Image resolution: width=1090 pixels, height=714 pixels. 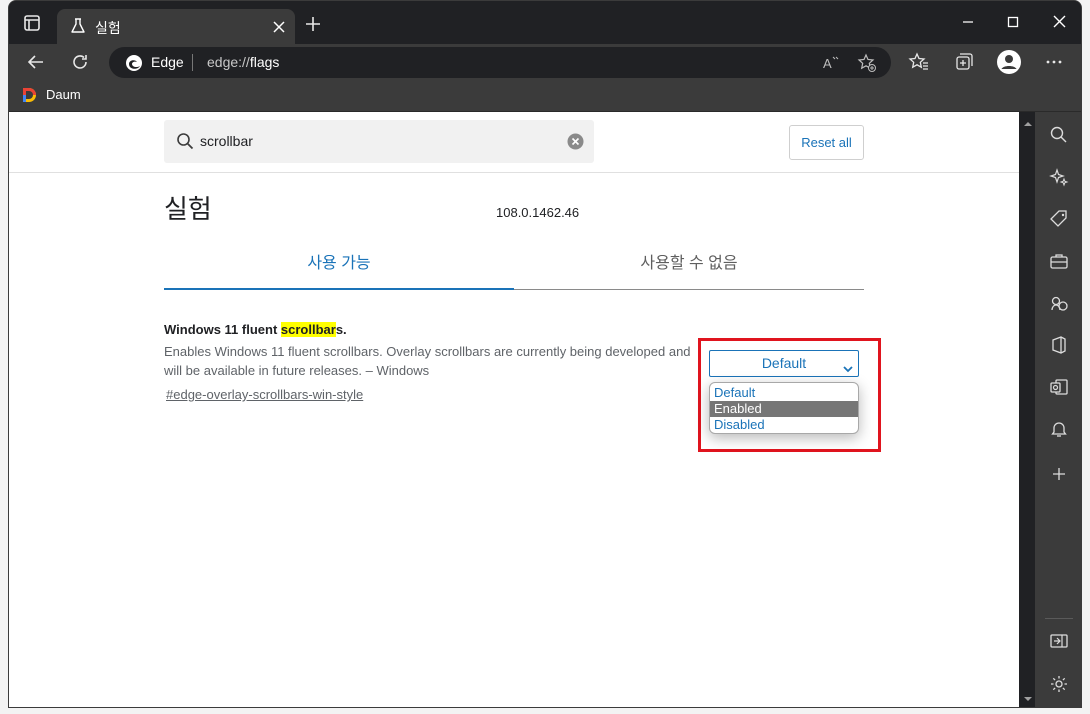 What do you see at coordinates (1059, 345) in the screenshot?
I see `office-icon` at bounding box center [1059, 345].